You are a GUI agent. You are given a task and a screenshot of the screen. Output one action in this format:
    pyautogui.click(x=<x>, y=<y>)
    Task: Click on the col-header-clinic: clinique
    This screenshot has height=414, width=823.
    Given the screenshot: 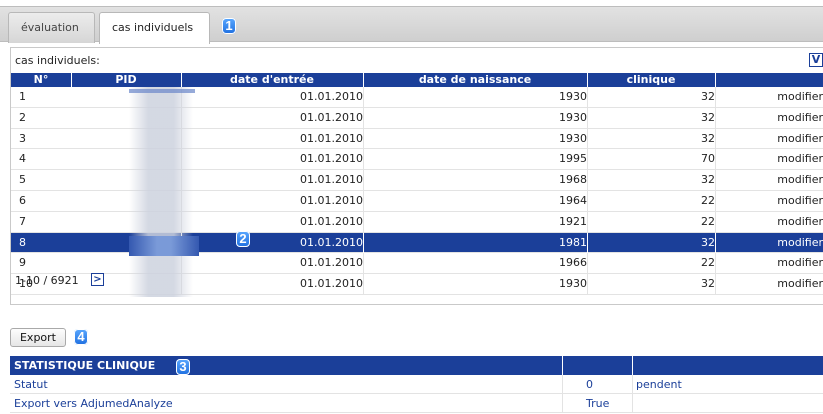 What is the action you would take?
    pyautogui.click(x=651, y=80)
    